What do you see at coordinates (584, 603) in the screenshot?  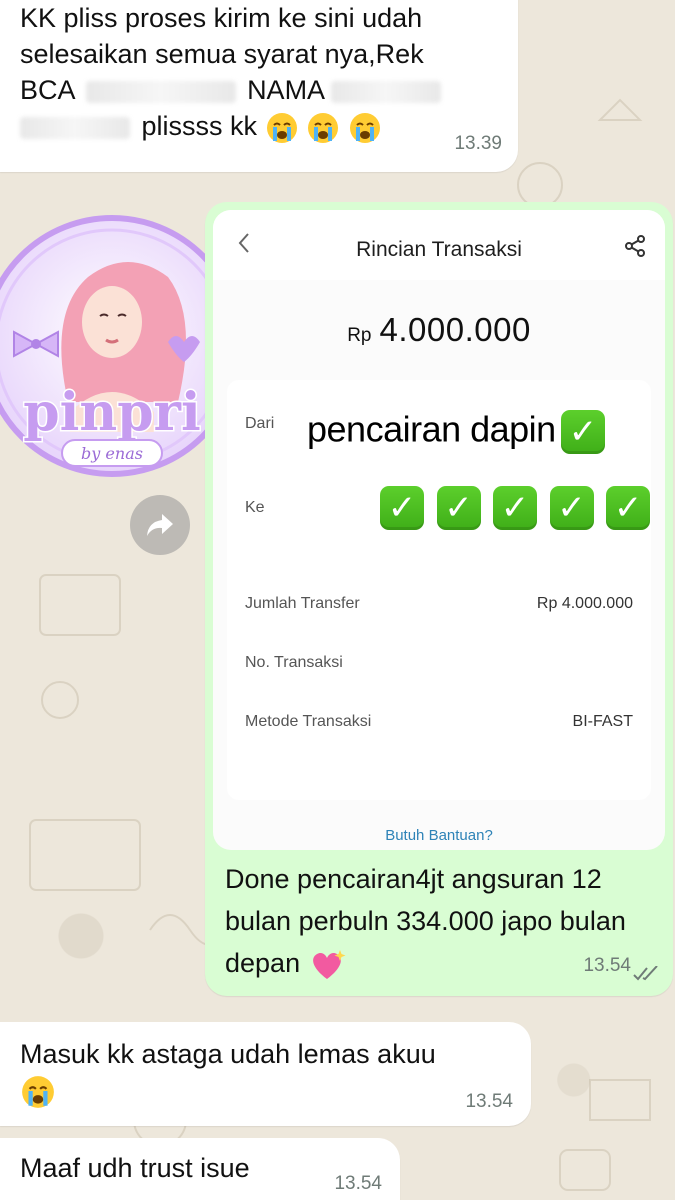 I see `transfer-amount-value: Rp 4.000.000` at bounding box center [584, 603].